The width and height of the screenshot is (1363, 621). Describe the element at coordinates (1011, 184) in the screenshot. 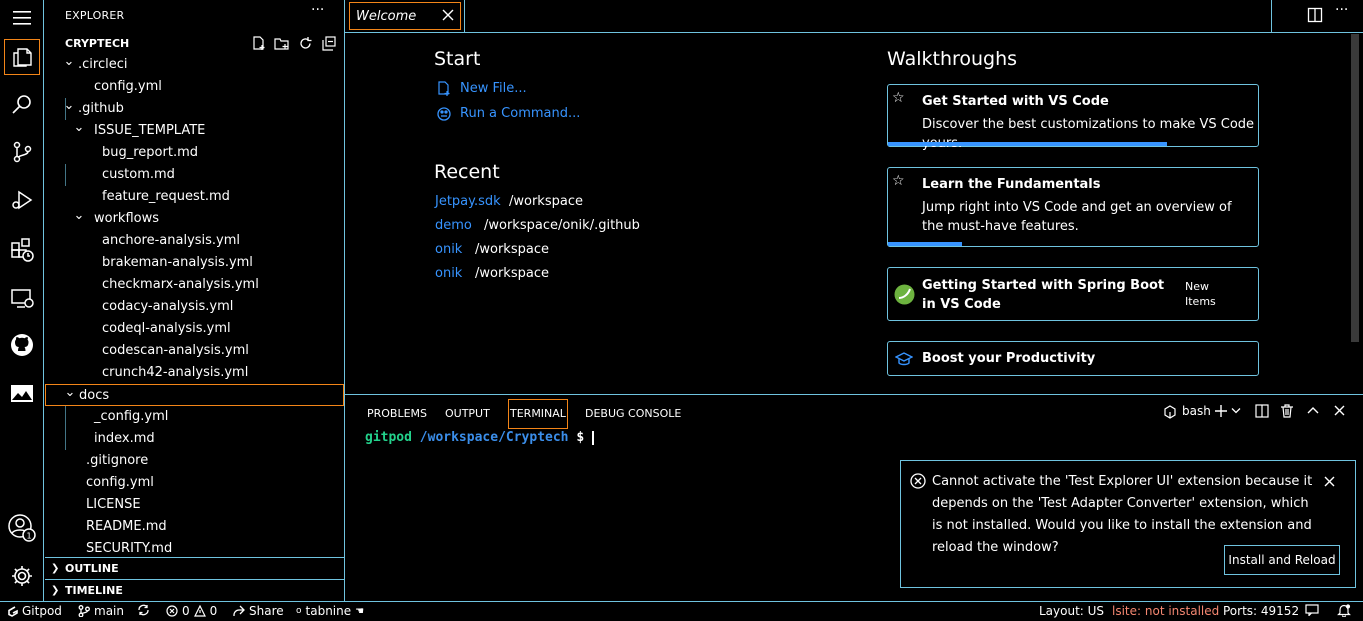

I see `card-title: Learn the Fundamentals` at that location.